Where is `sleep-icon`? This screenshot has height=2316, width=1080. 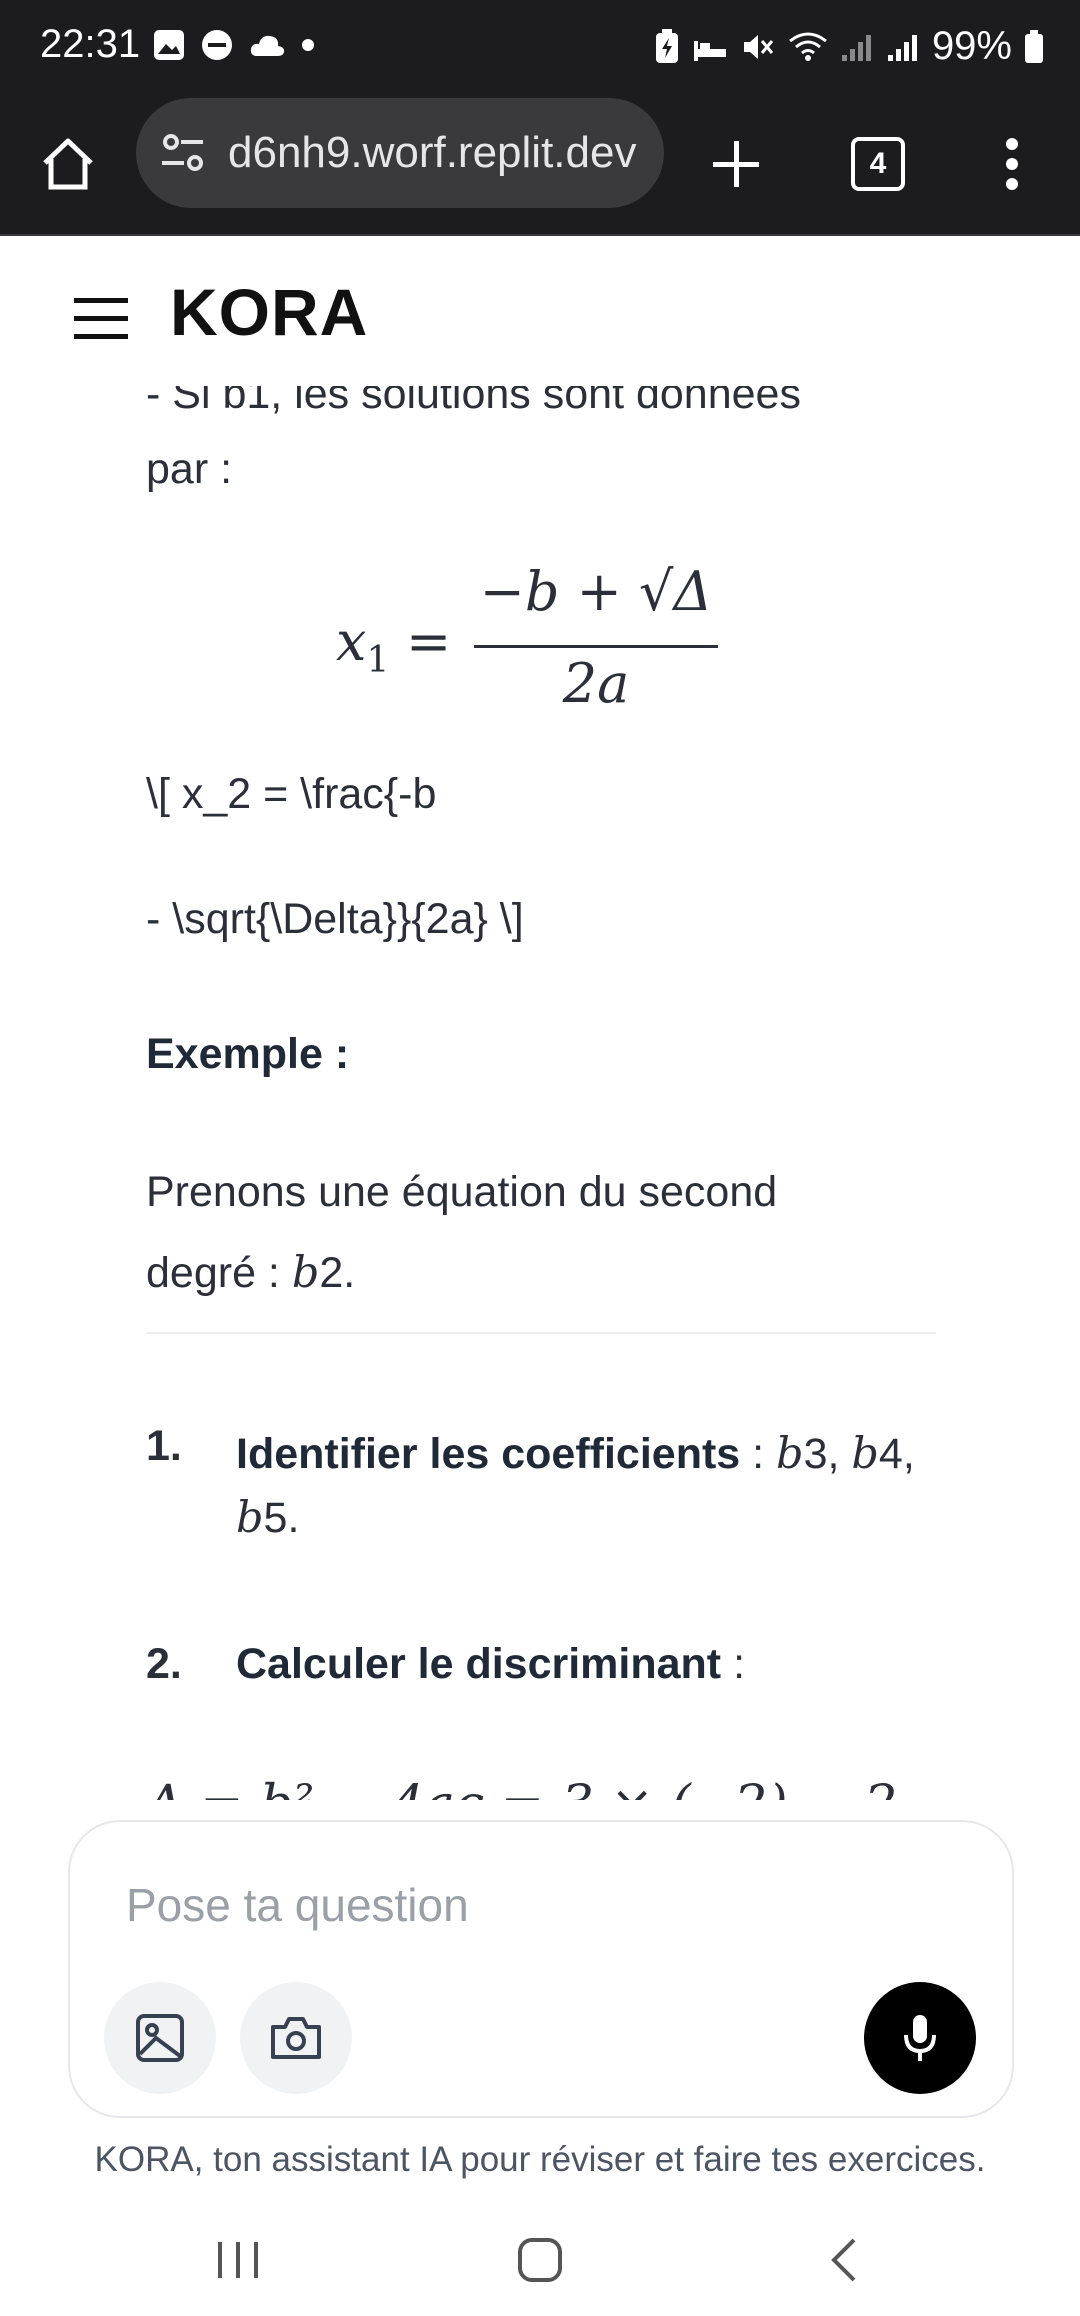 sleep-icon is located at coordinates (709, 50).